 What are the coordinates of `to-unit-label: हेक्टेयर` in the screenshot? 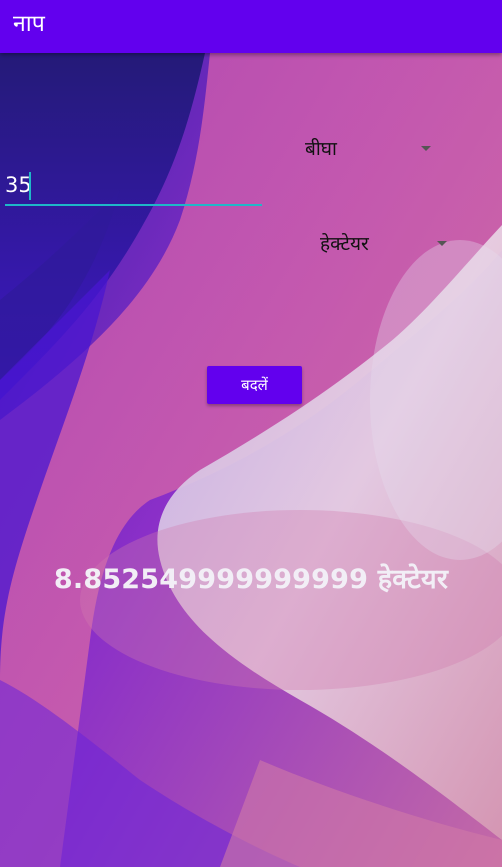 It's located at (344, 244).